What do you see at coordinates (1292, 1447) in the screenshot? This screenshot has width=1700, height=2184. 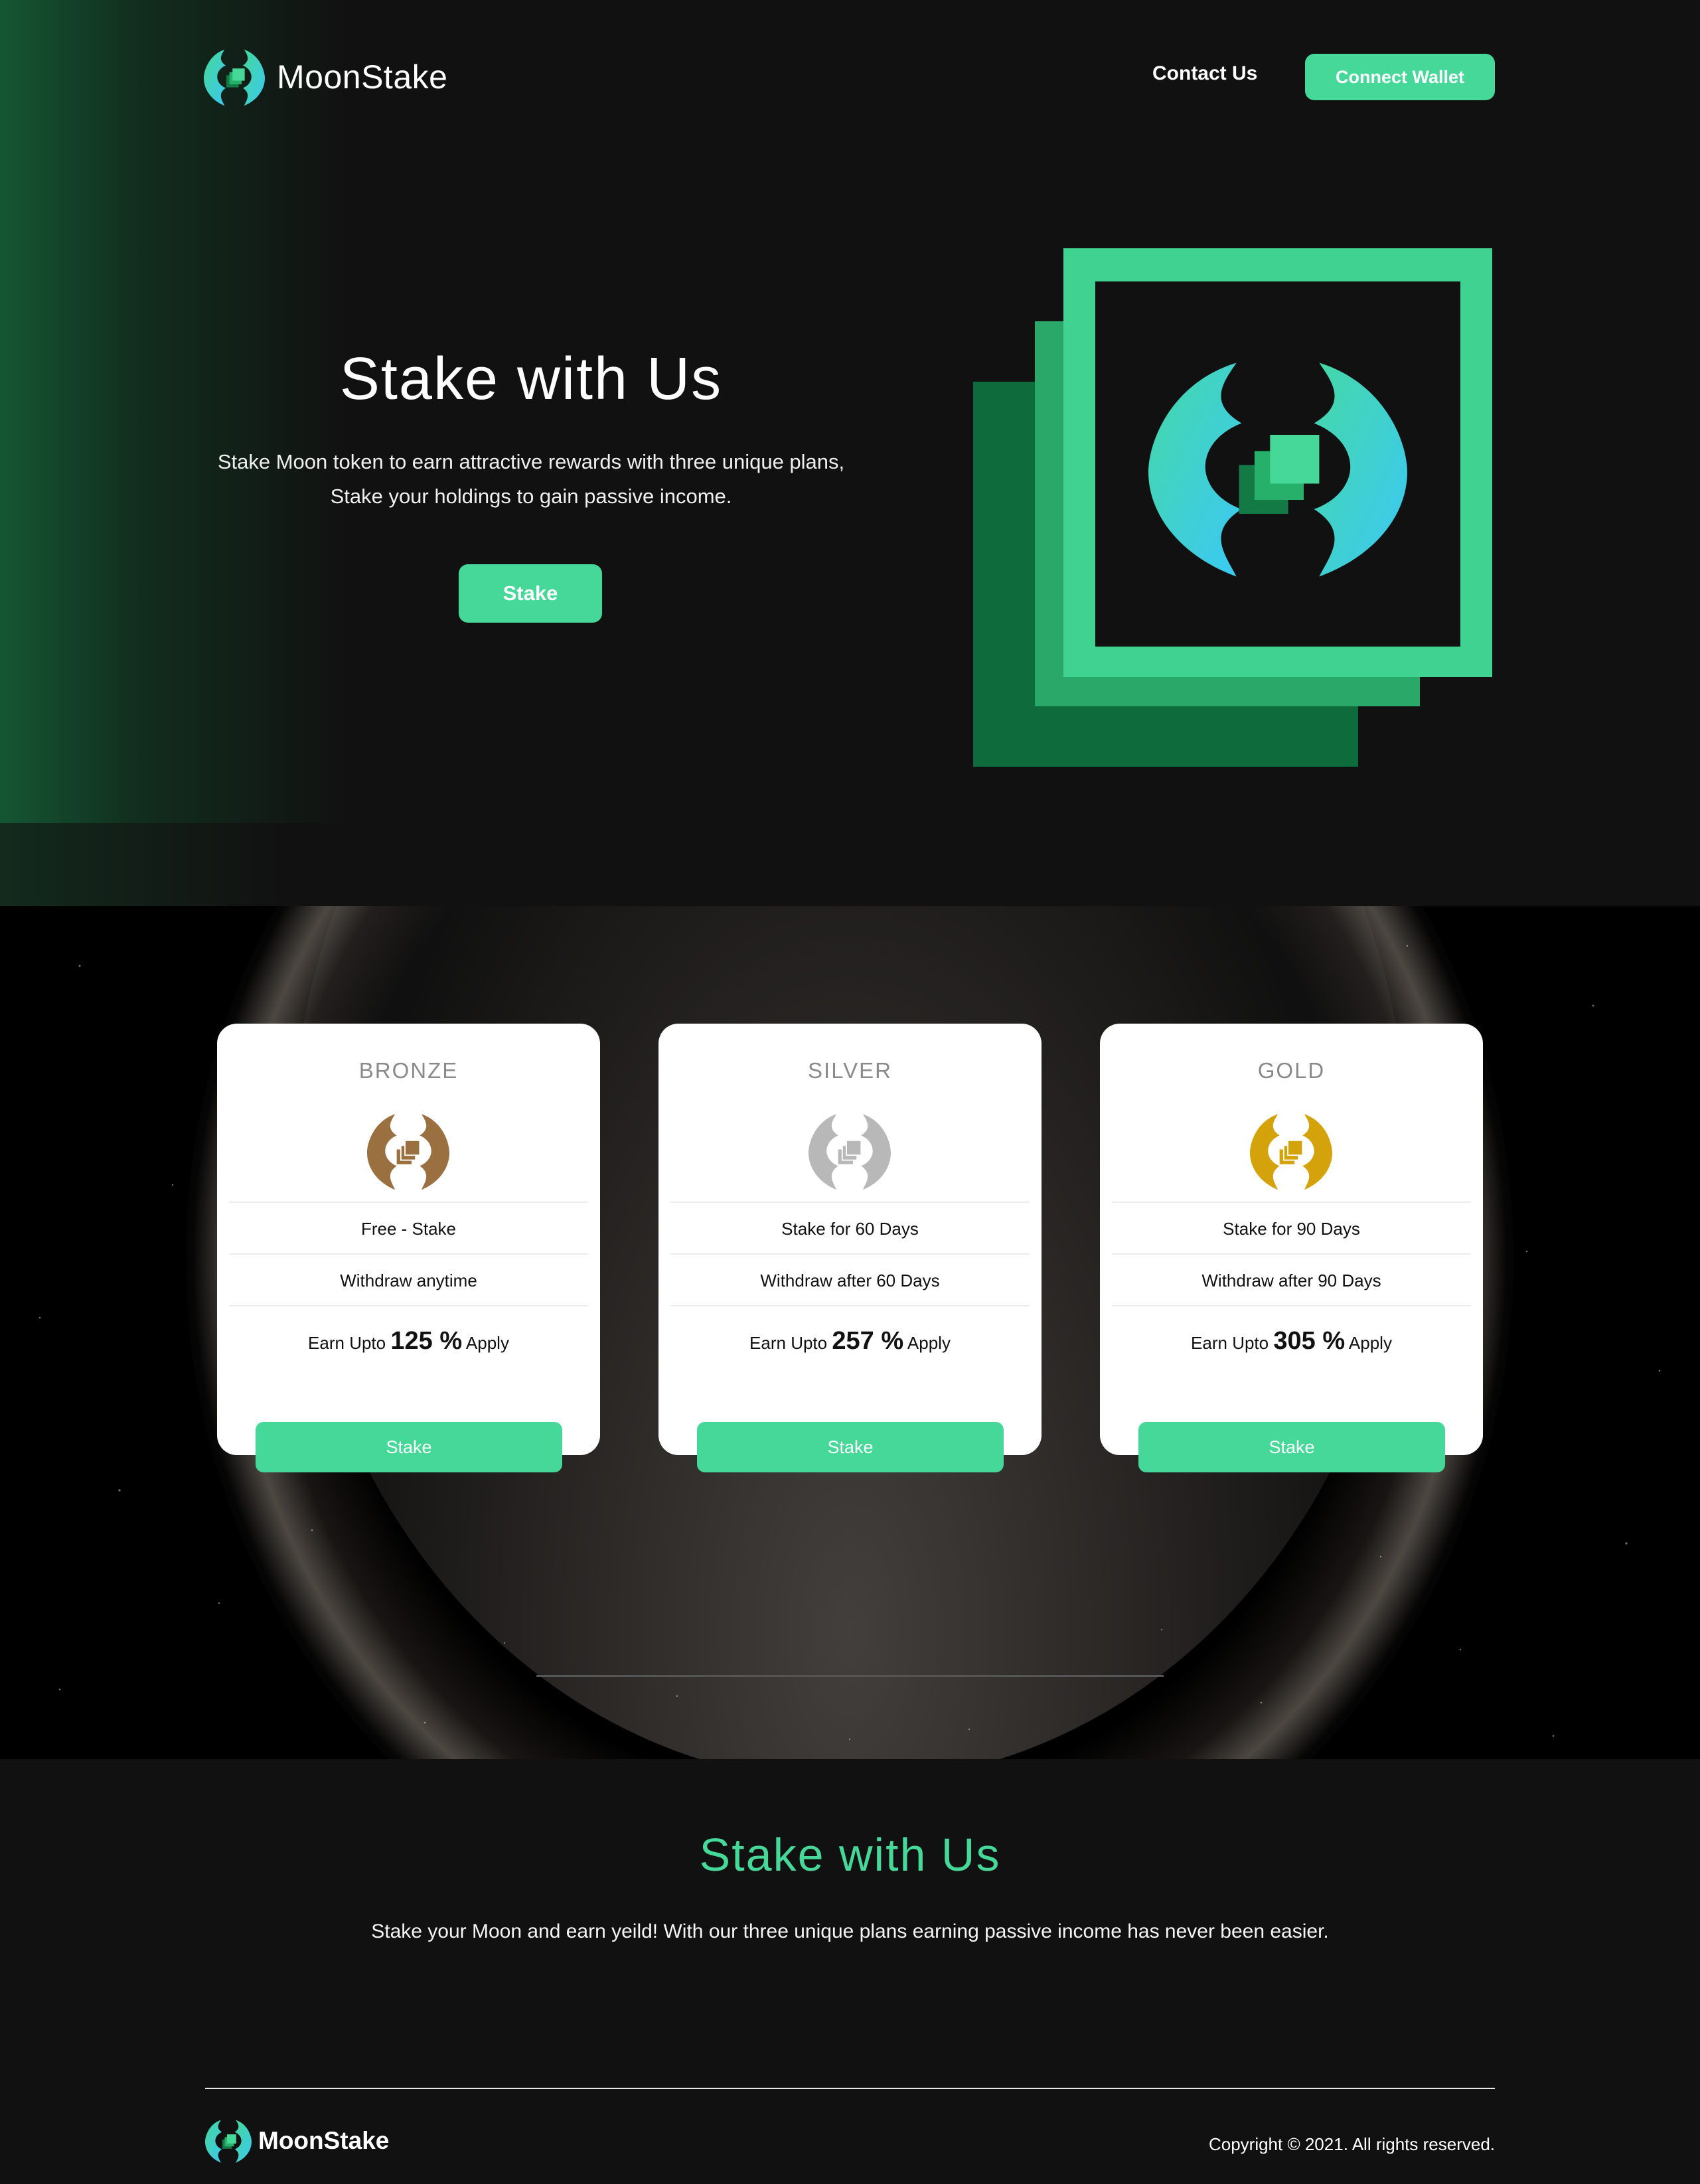 I see `gold-stake-button: Stake` at bounding box center [1292, 1447].